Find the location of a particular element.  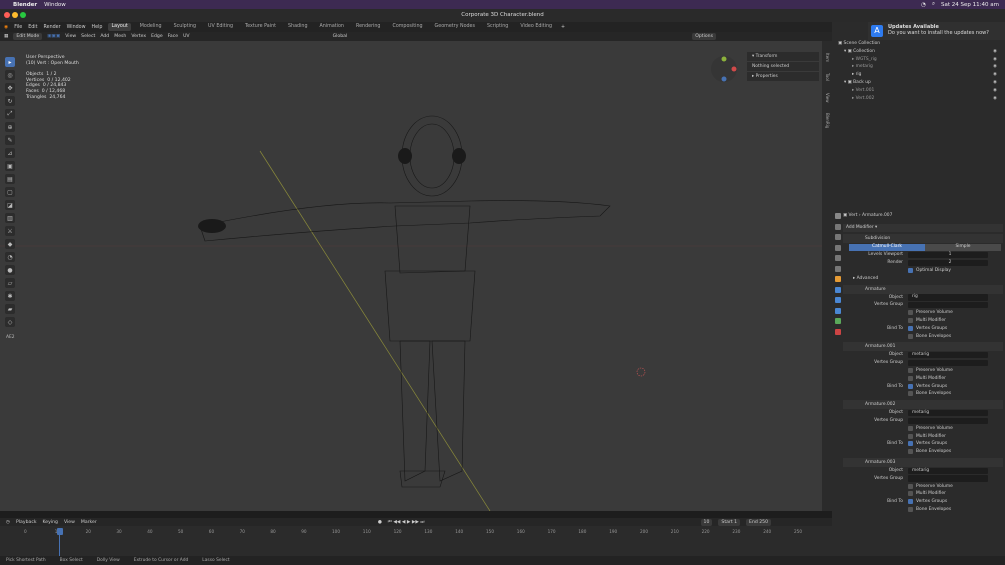

tab-item: Item is located at coordinates (827, 57).